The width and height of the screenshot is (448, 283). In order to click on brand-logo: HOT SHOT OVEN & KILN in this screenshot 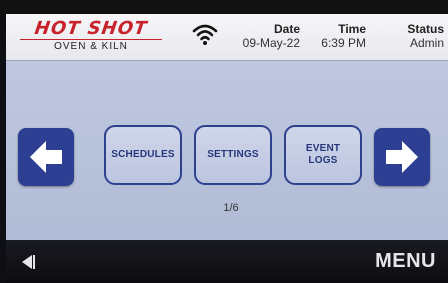, I will do `click(91, 37)`.